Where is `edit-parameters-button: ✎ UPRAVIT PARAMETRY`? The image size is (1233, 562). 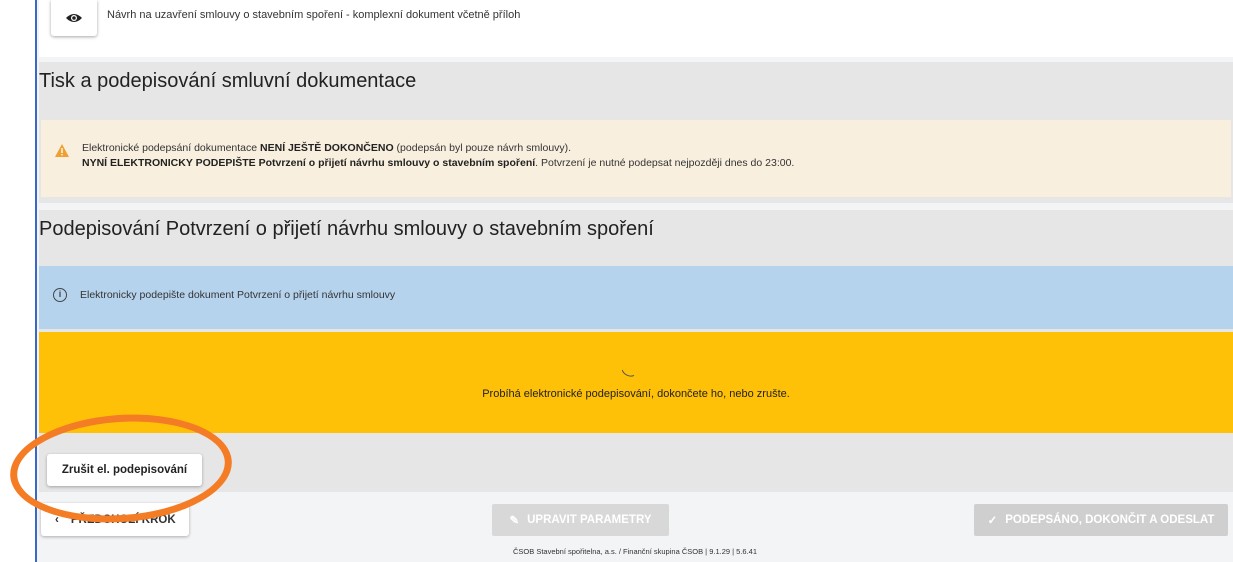 edit-parameters-button: ✎ UPRAVIT PARAMETRY is located at coordinates (580, 520).